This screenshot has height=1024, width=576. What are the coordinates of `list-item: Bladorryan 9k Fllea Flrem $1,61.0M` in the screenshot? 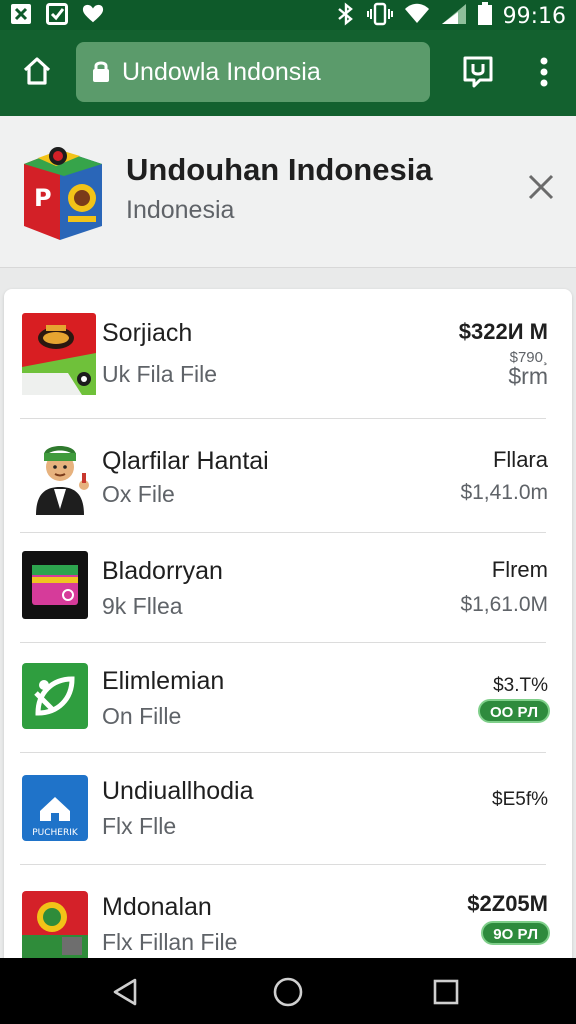 It's located at (288, 588).